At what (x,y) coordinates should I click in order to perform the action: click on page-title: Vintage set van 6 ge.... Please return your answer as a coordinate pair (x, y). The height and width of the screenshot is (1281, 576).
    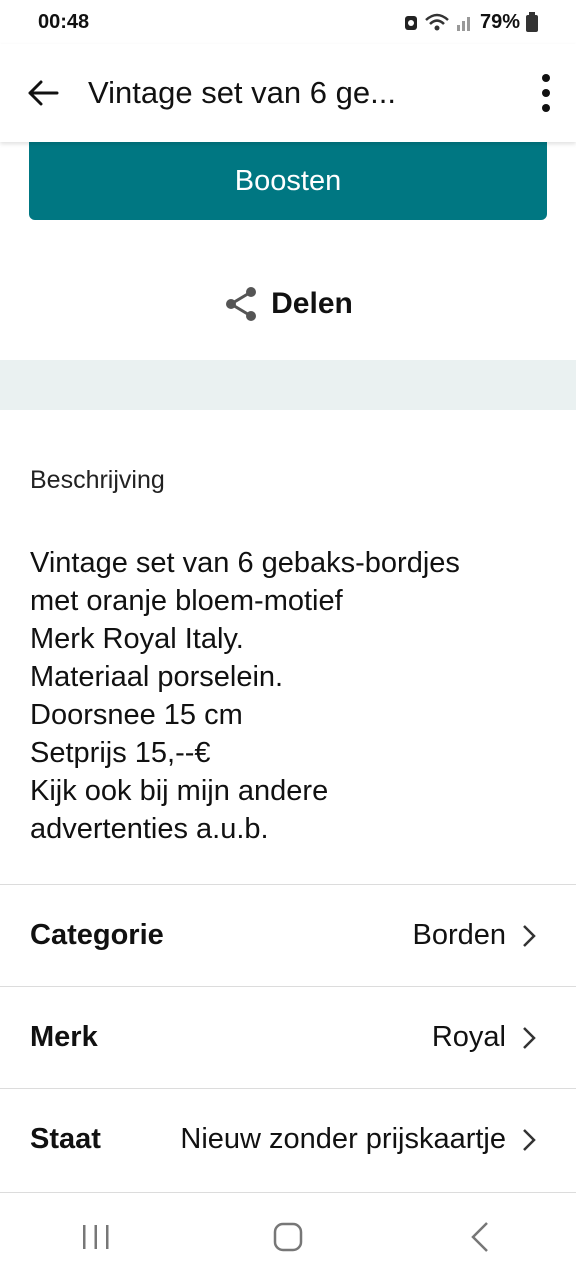
    Looking at the image, I should click on (242, 92).